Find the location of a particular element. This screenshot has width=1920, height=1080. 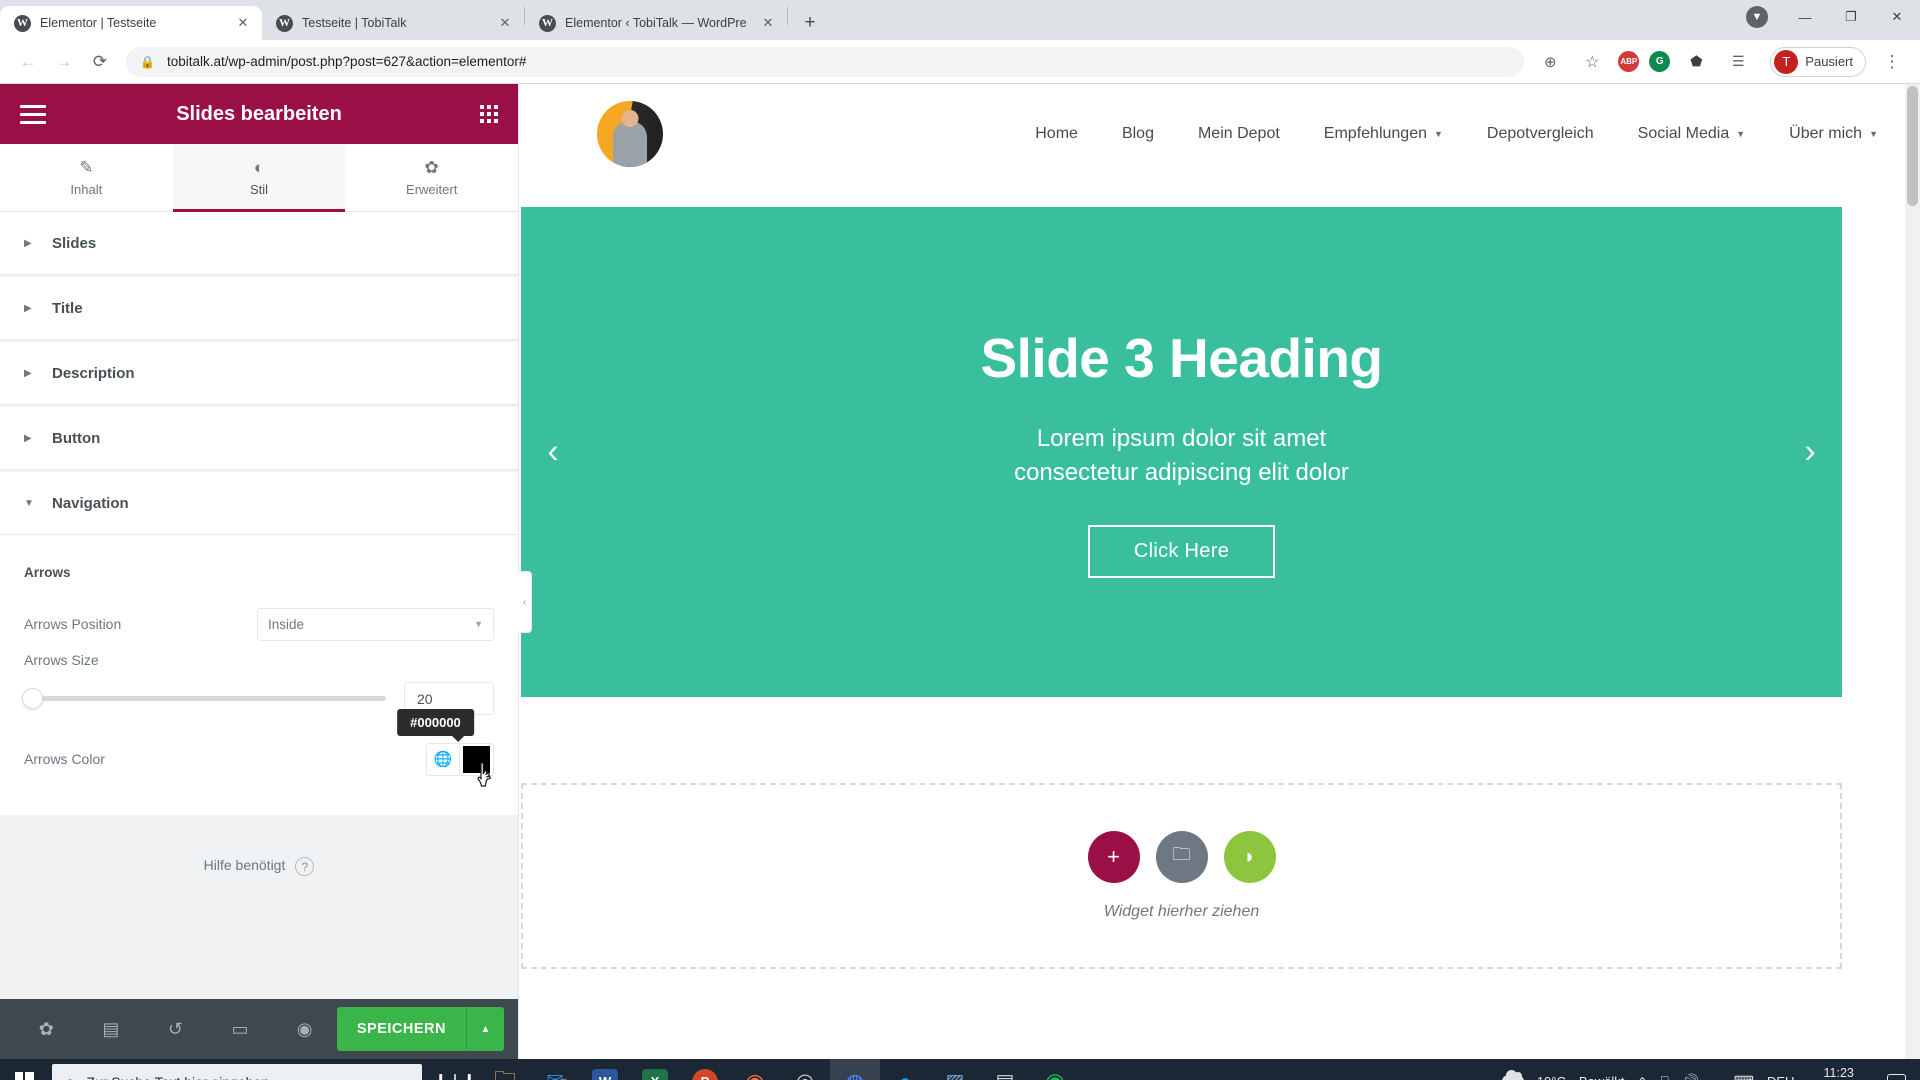

arrows-size-slider is located at coordinates (204, 698).